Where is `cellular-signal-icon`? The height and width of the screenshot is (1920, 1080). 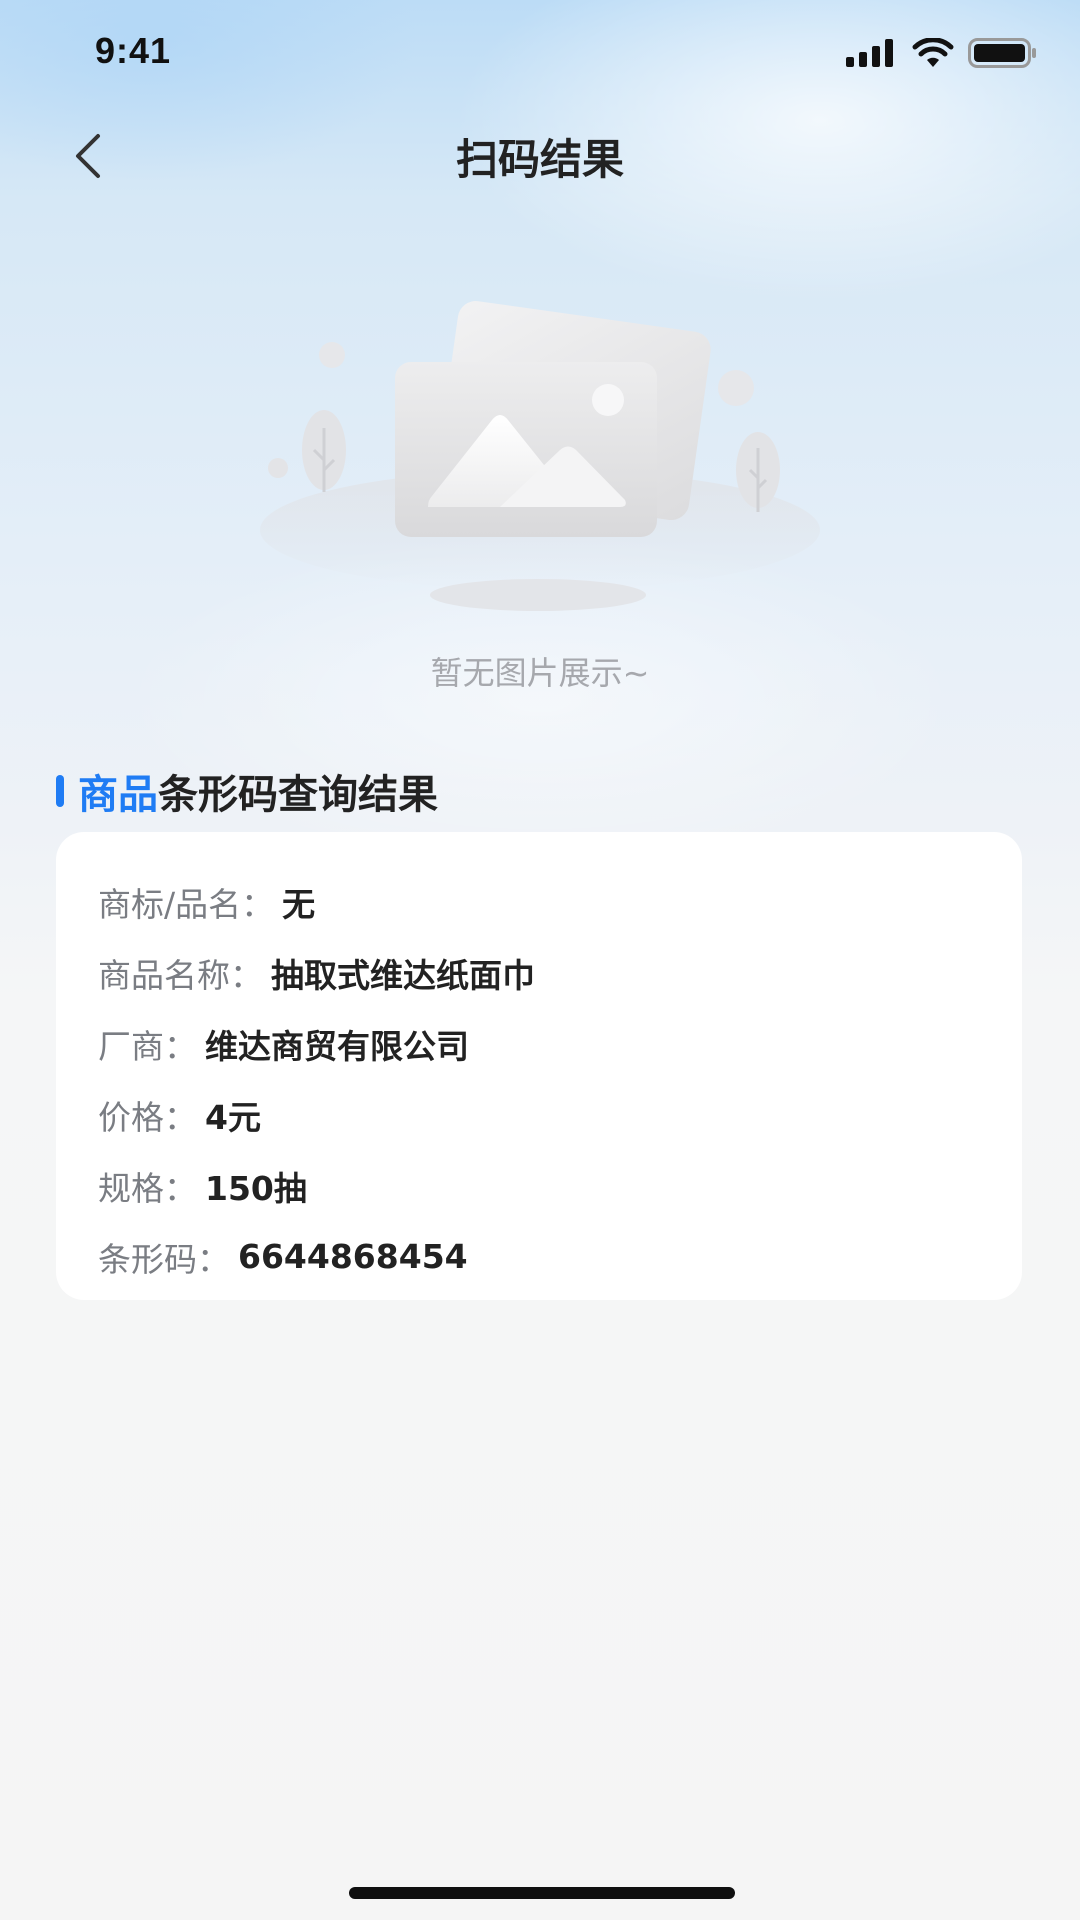
cellular-signal-icon is located at coordinates (869, 53).